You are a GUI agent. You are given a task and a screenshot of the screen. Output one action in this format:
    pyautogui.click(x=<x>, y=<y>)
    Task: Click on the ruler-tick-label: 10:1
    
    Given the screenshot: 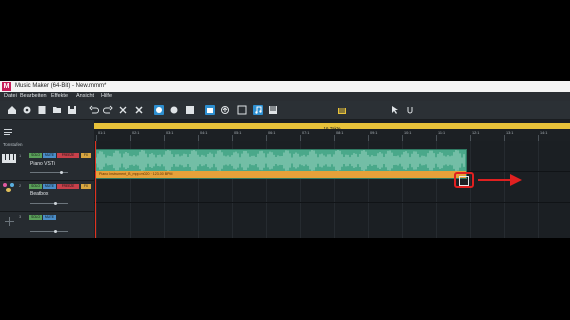 What is the action you would take?
    pyautogui.click(x=408, y=133)
    